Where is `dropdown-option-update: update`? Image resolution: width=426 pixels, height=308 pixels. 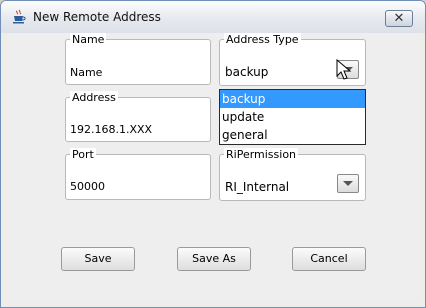 dropdown-option-update: update is located at coordinates (292, 117).